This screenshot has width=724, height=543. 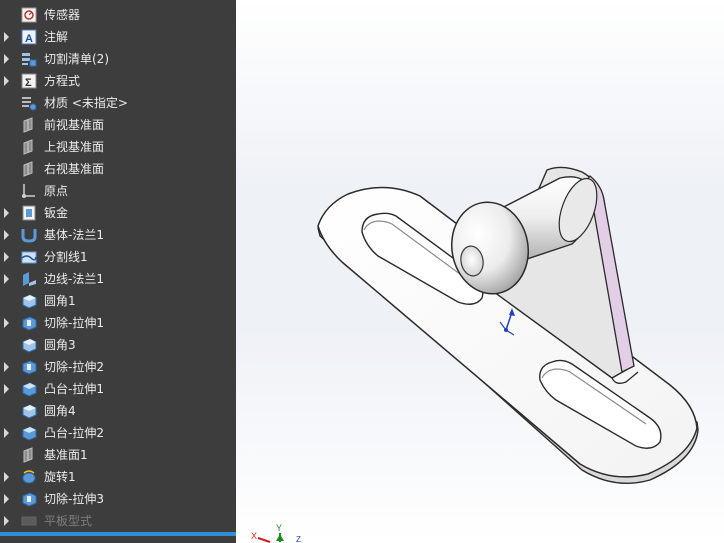 I want to click on tree-item-6: 前视基准面, so click(x=118, y=125).